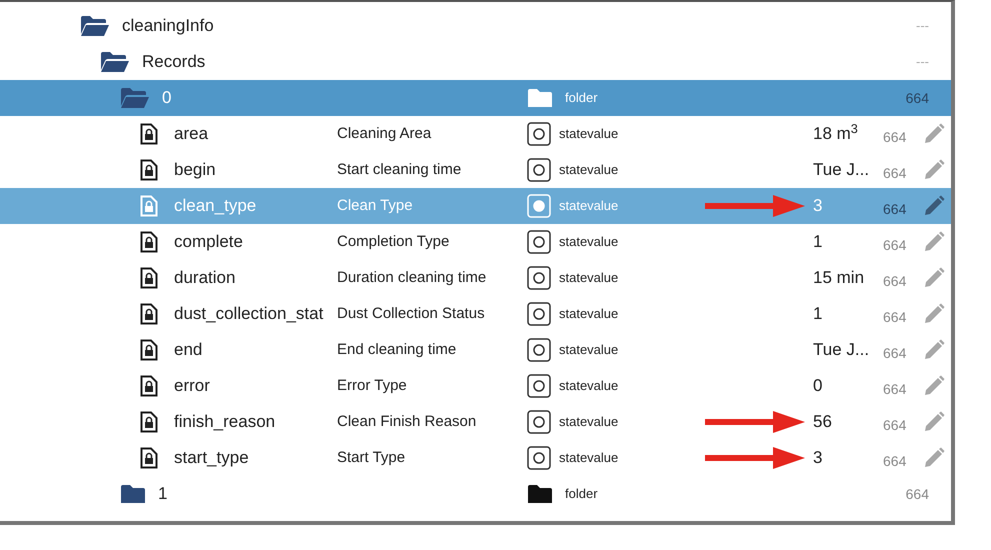 The image size is (991, 550). Describe the element at coordinates (211, 458) in the screenshot. I see `state-name: start_type` at that location.